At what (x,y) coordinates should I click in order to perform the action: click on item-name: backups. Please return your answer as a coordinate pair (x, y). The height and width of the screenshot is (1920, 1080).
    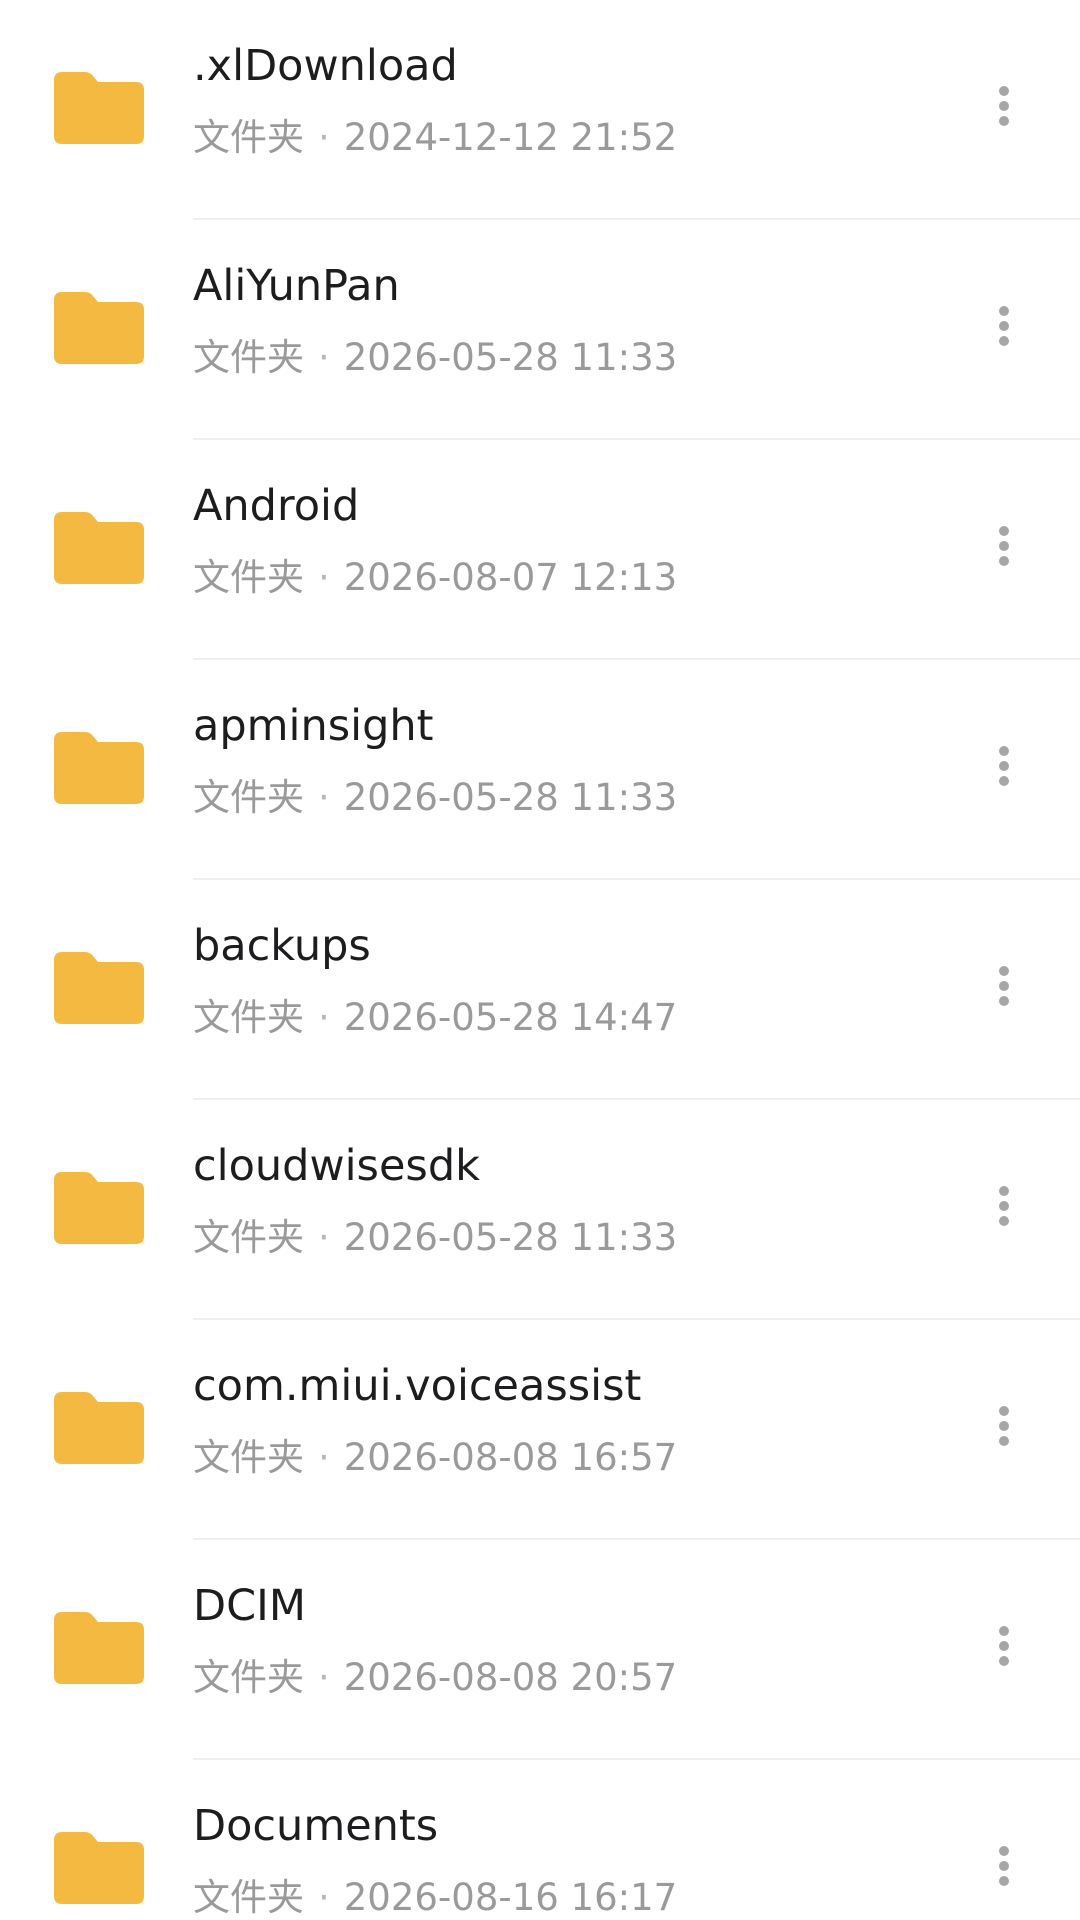
    Looking at the image, I should click on (282, 946).